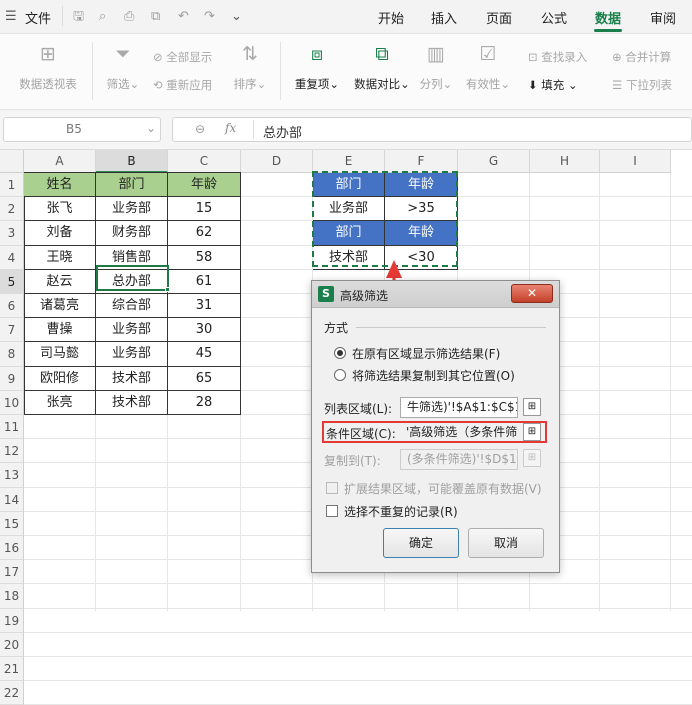 The image size is (692, 705). What do you see at coordinates (349, 161) in the screenshot?
I see `column-header-e: E` at bounding box center [349, 161].